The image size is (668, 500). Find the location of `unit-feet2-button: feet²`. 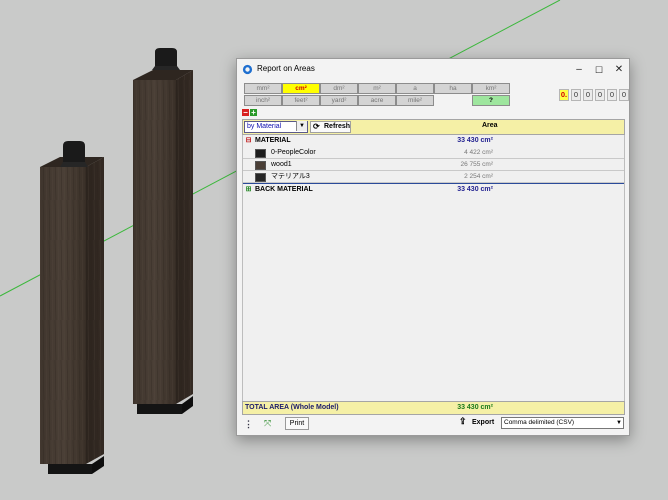

unit-feet2-button: feet² is located at coordinates (301, 100).